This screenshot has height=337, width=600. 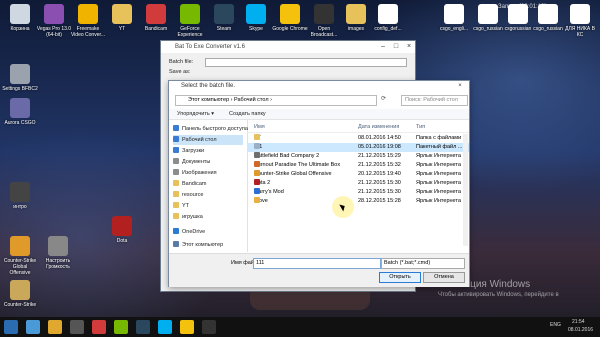 I want to click on column-type: Тип, so click(x=420, y=127).